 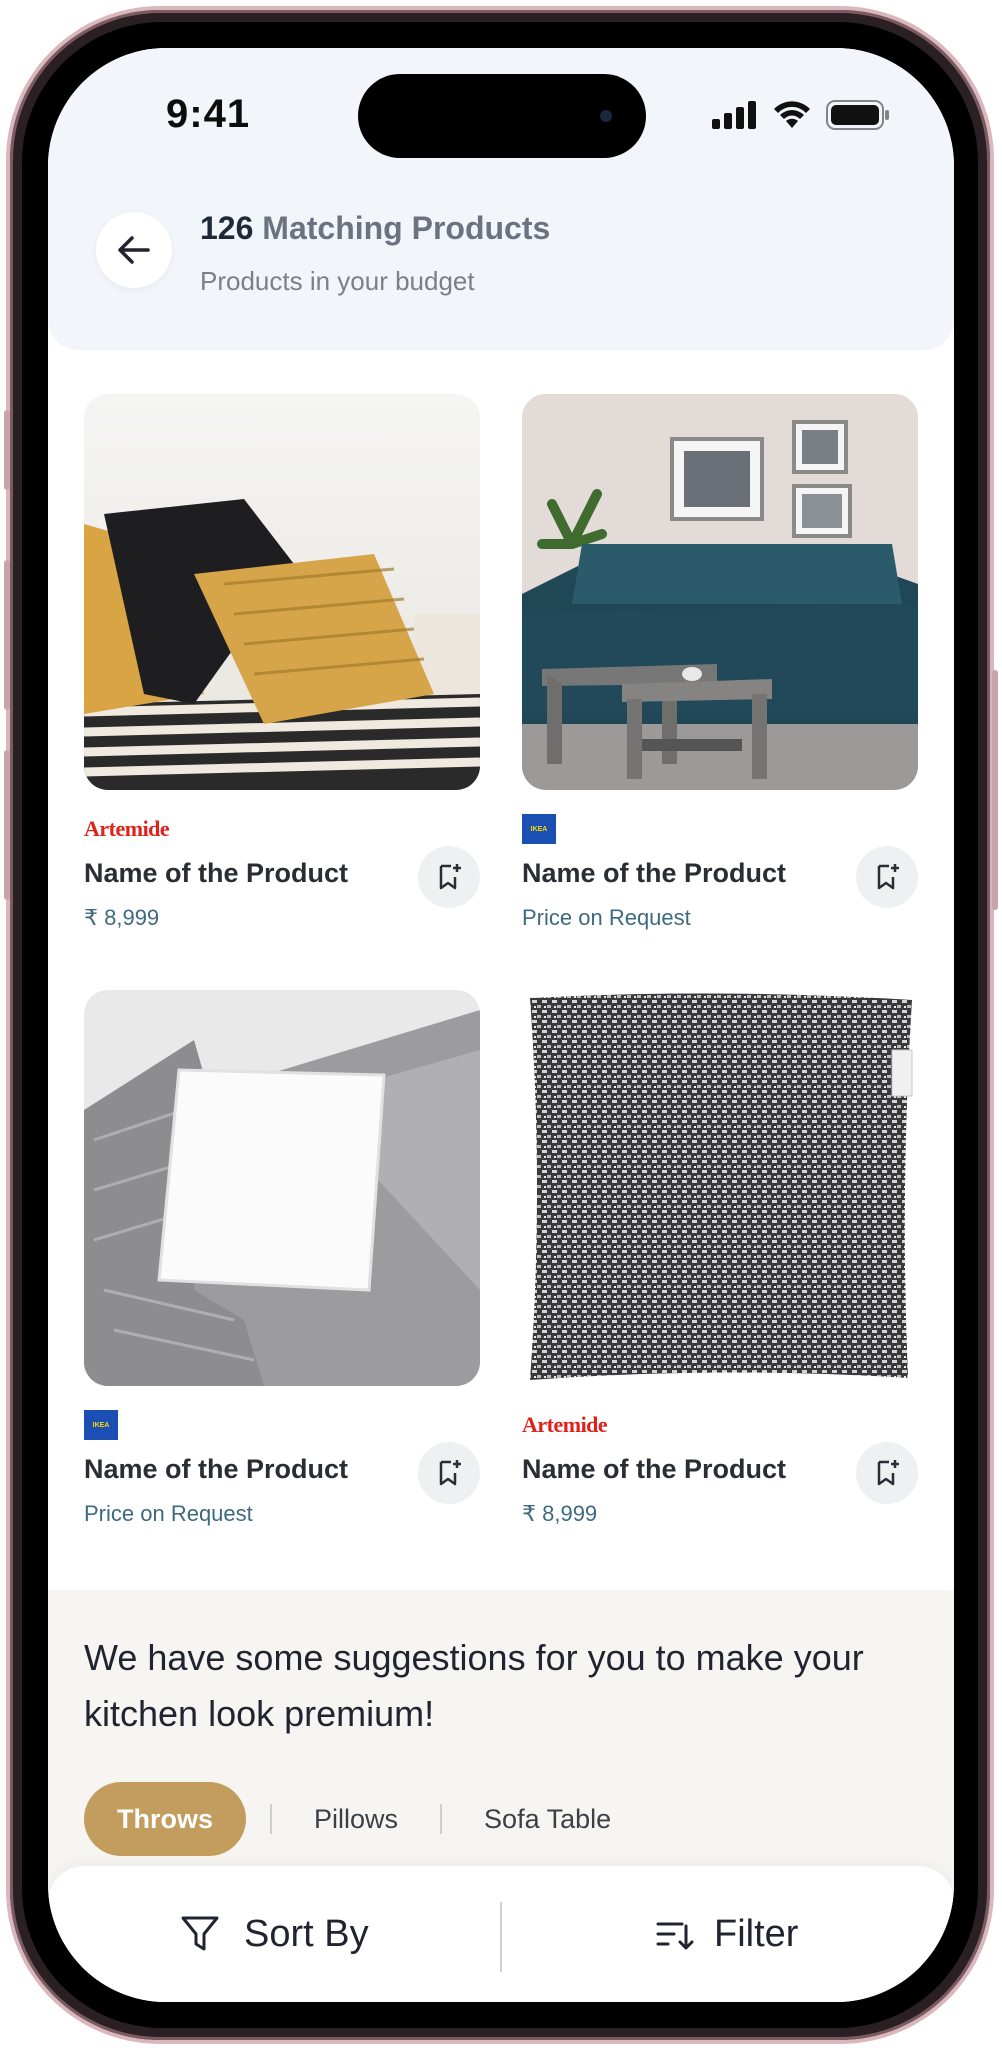 What do you see at coordinates (756, 1933) in the screenshot?
I see `filter-label: Filter` at bounding box center [756, 1933].